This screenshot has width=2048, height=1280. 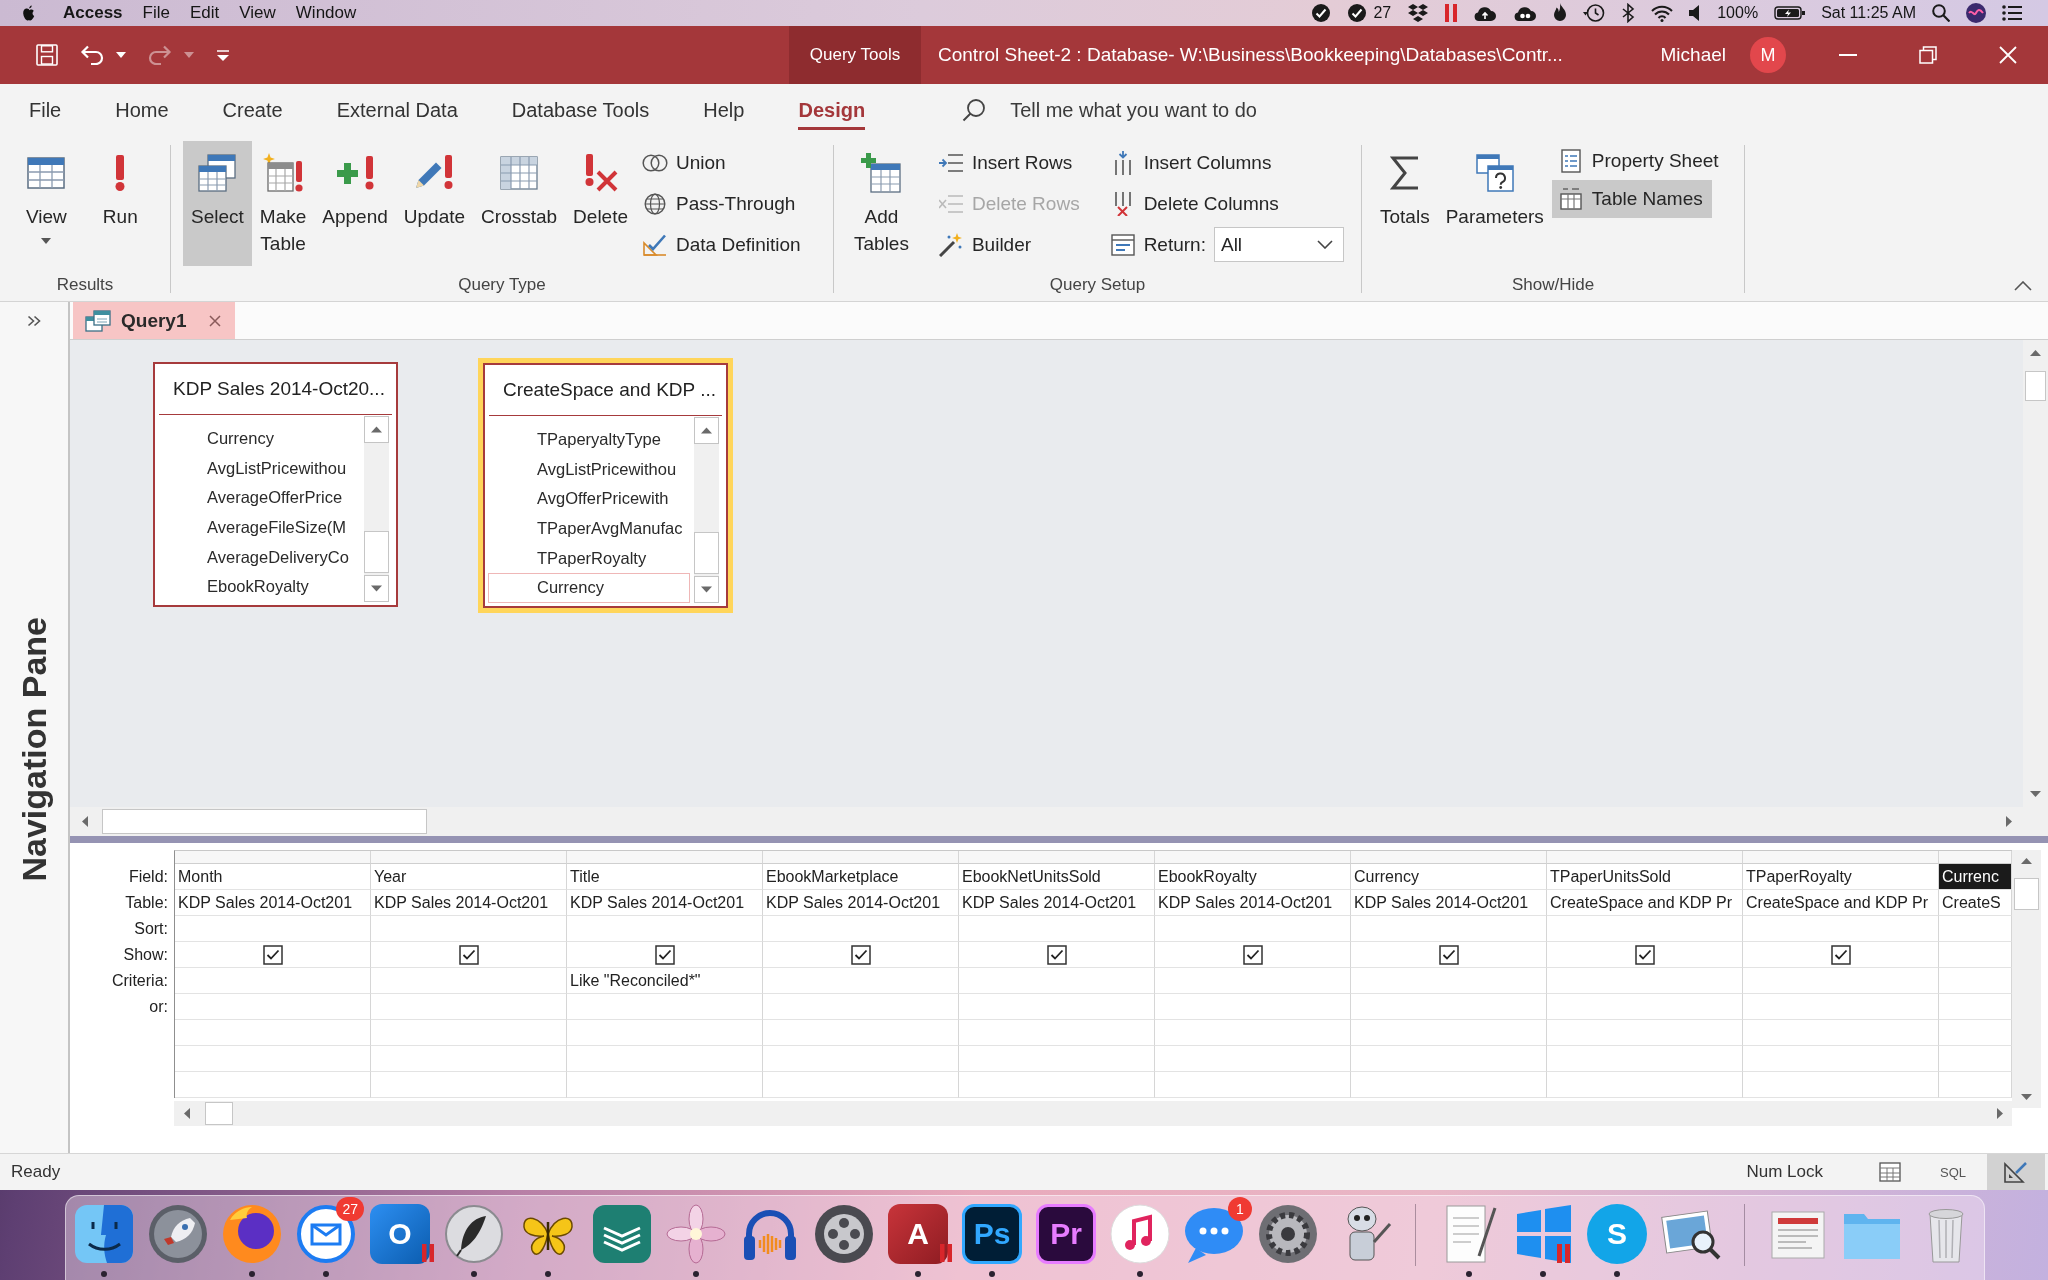 What do you see at coordinates (1645, 877) in the screenshot?
I see `field-name-cell: TPaperUnitsSold` at bounding box center [1645, 877].